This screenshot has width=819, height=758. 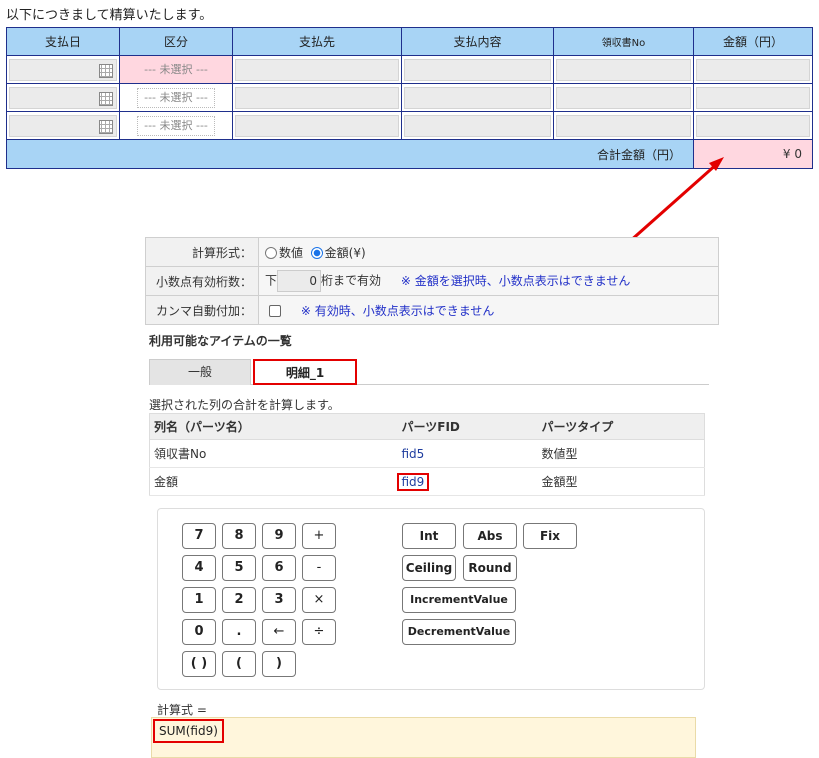 What do you see at coordinates (299, 281) in the screenshot?
I see `decimal-digits-input: 0` at bounding box center [299, 281].